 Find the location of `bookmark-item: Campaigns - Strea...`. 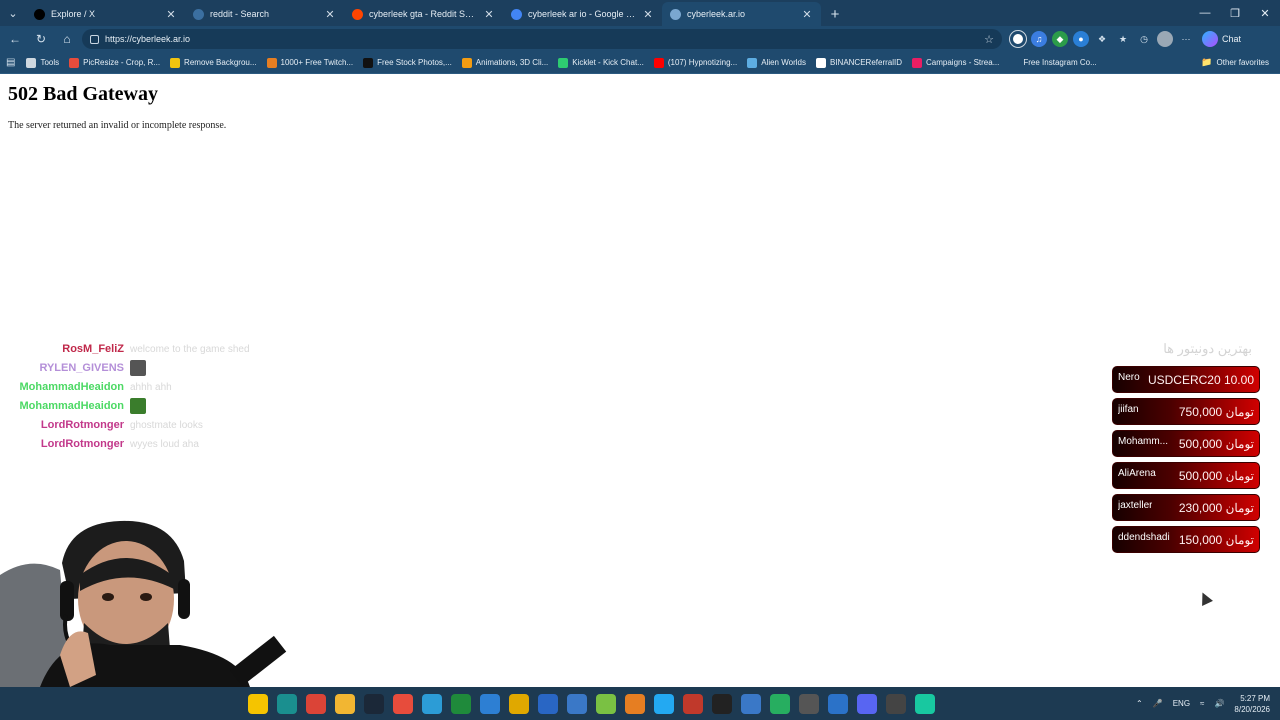

bookmark-item: Campaigns - Strea... is located at coordinates (955, 62).